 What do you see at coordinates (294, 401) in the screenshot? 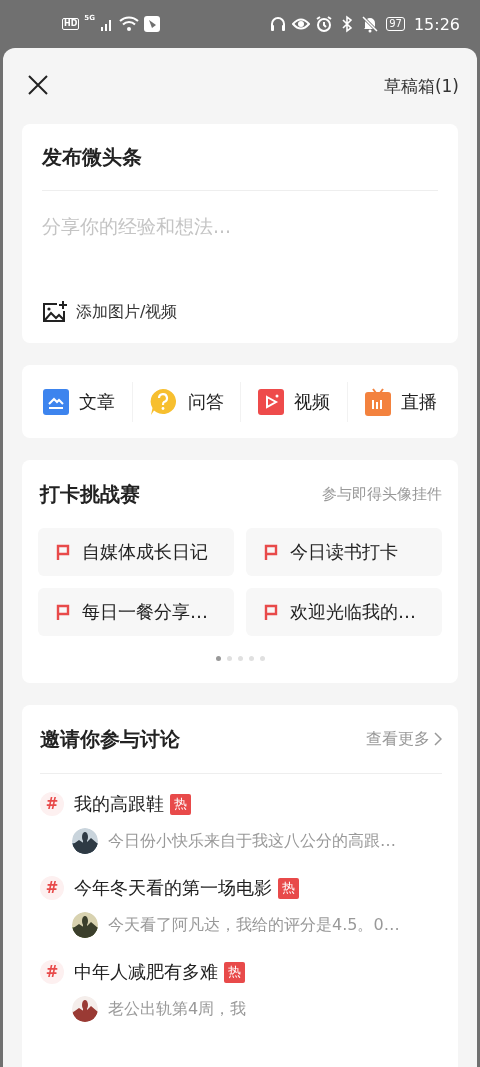
I see `post-type-button: 视频` at bounding box center [294, 401].